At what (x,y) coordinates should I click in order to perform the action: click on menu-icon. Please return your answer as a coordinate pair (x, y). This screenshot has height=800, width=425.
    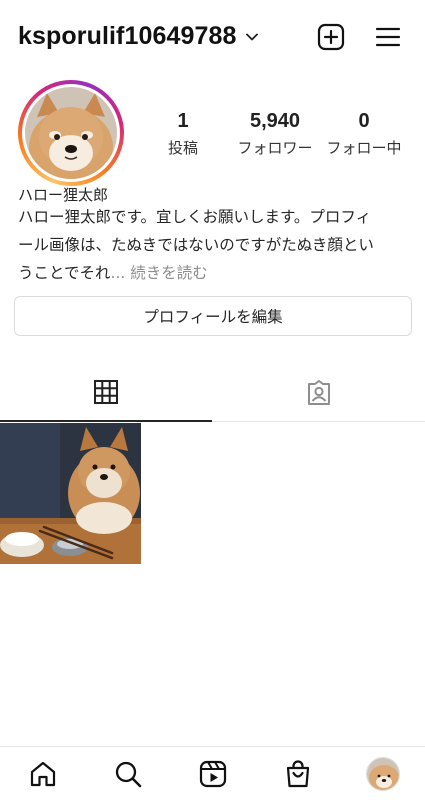
    Looking at the image, I should click on (388, 37).